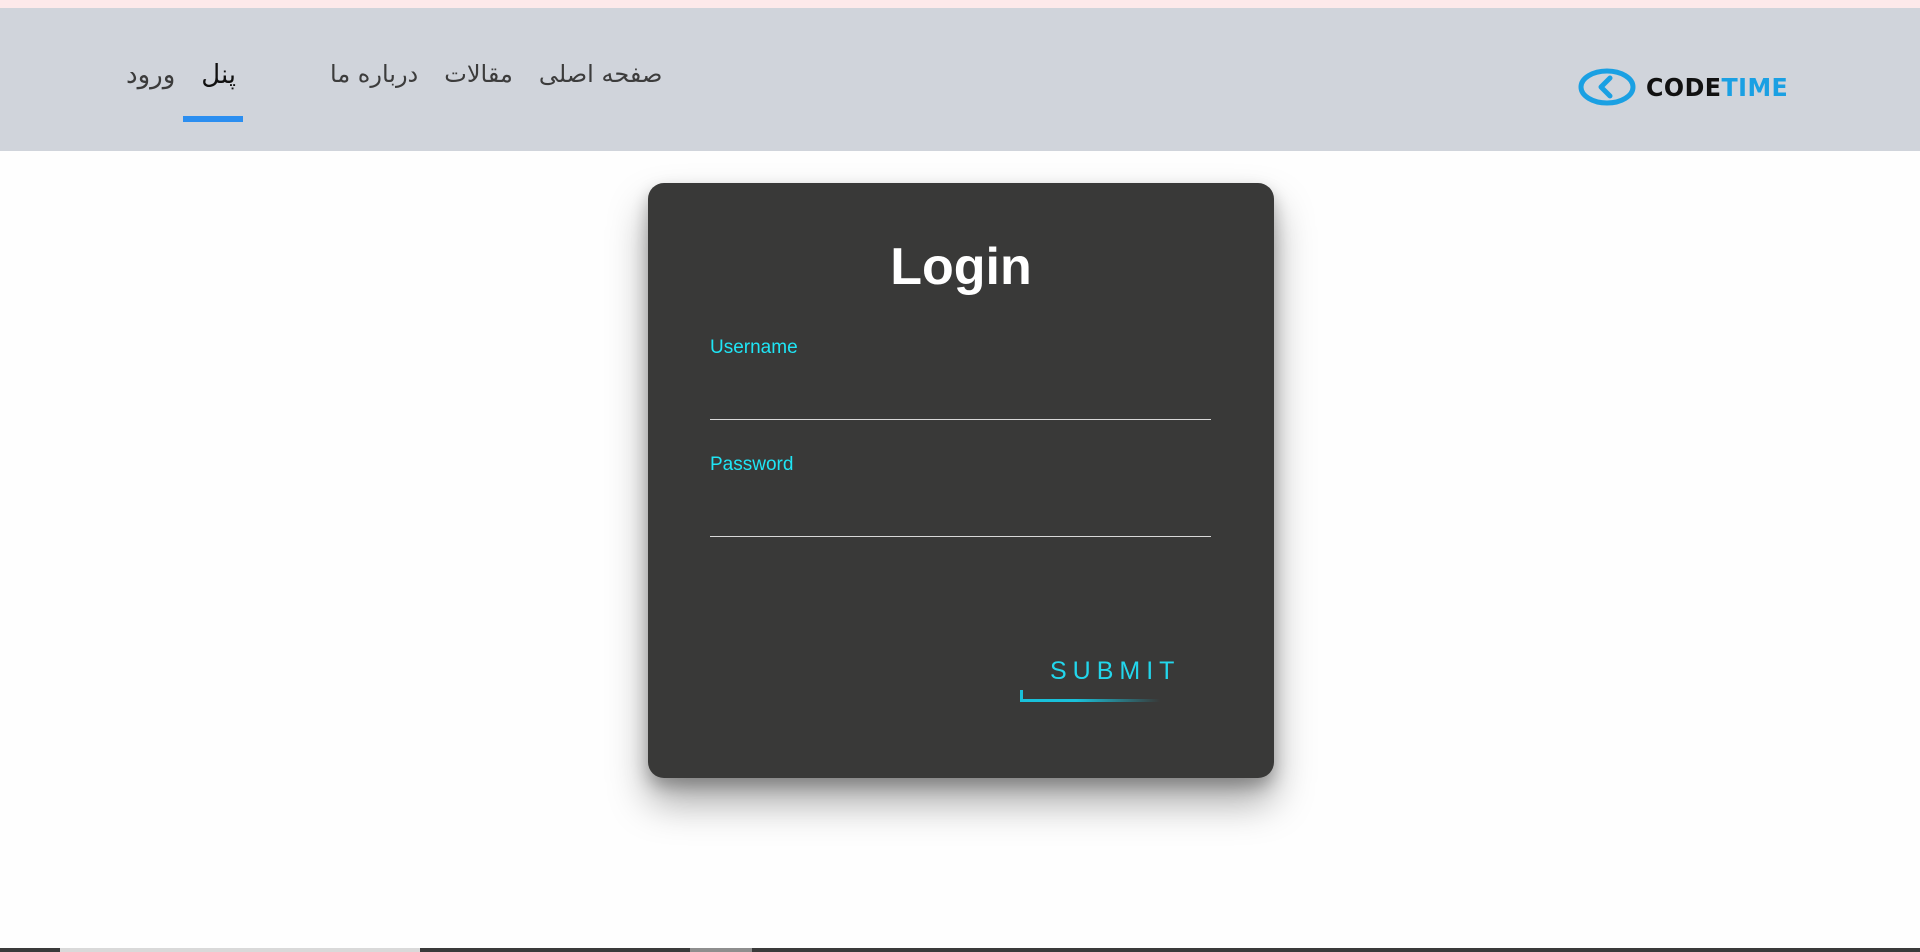 The image size is (1920, 952). I want to click on brand-wordmark: CODETIME, so click(1717, 87).